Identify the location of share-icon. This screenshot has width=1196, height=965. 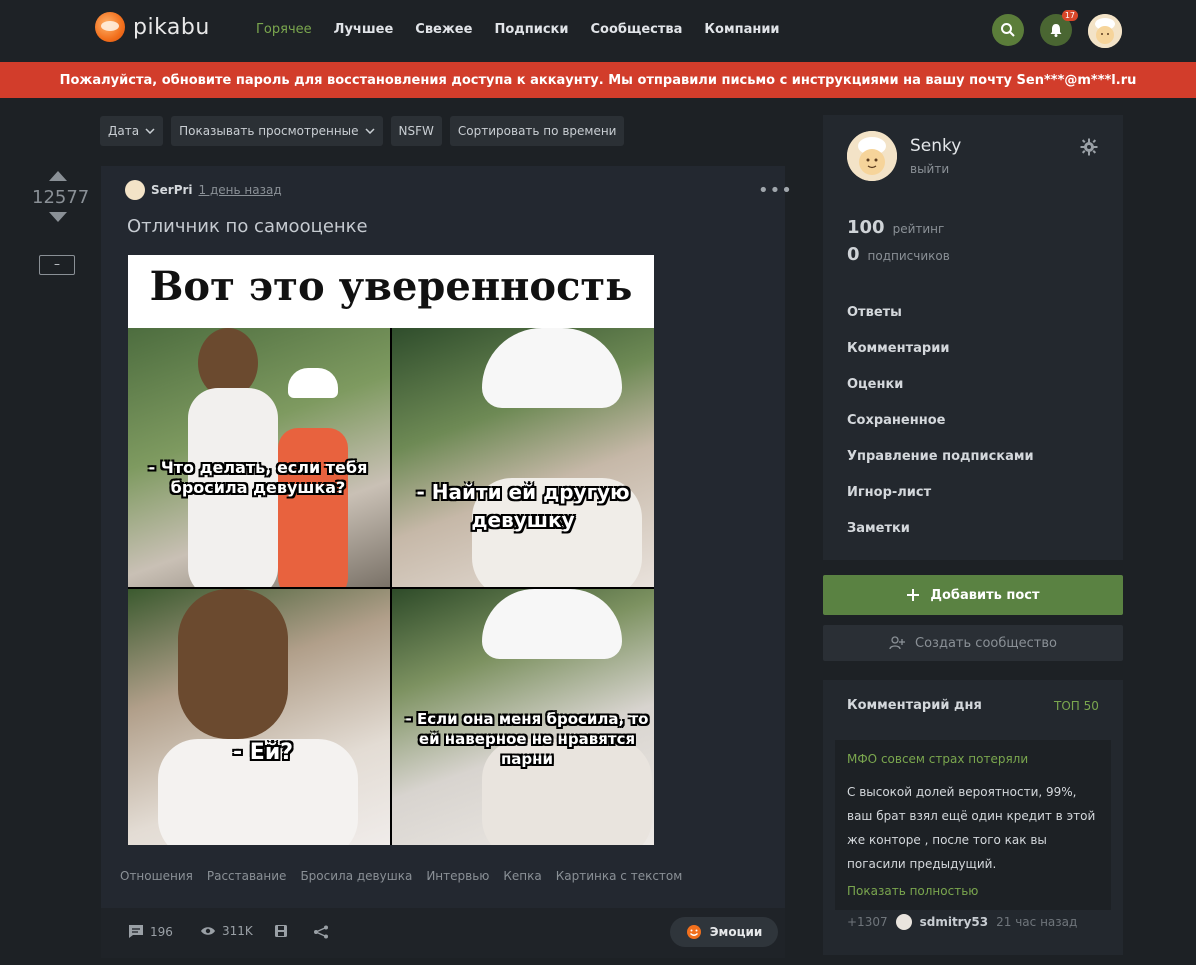
(321, 932).